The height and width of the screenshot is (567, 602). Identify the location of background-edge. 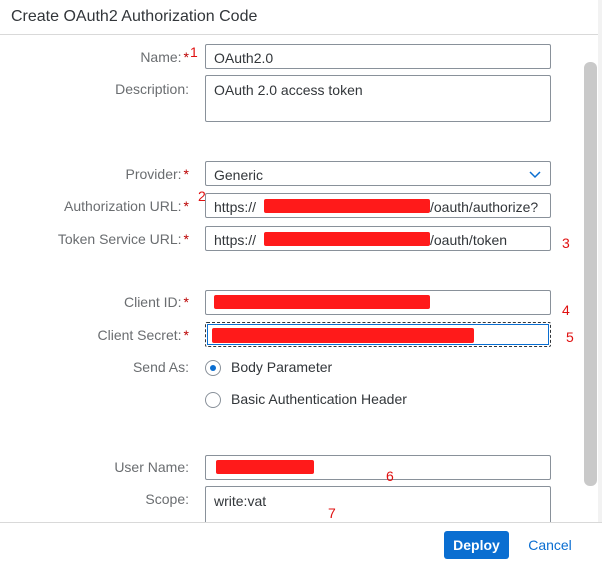
(600, 283).